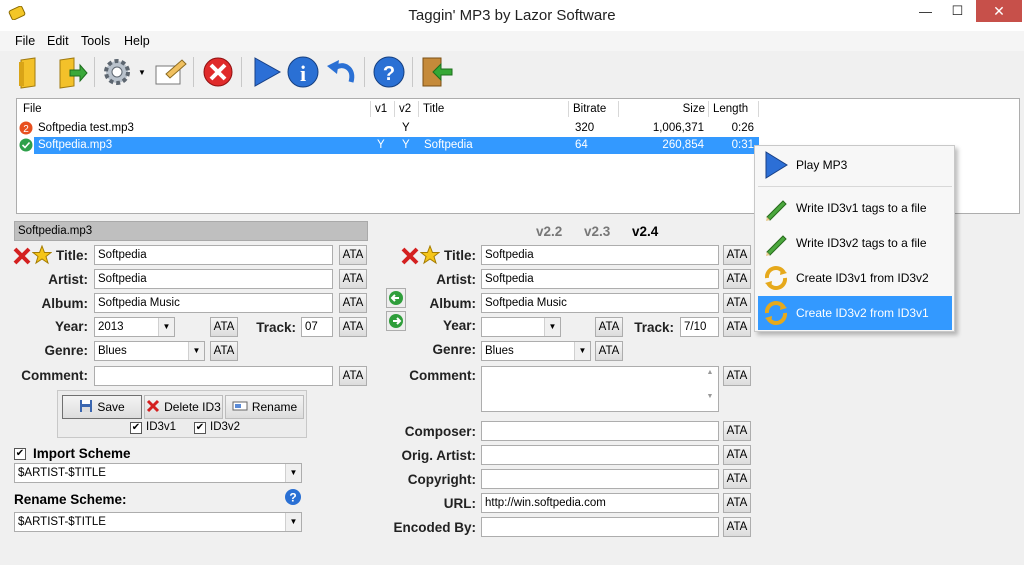 The image size is (1024, 565). I want to click on list-item: Softpedia test.mp3, so click(86, 128).